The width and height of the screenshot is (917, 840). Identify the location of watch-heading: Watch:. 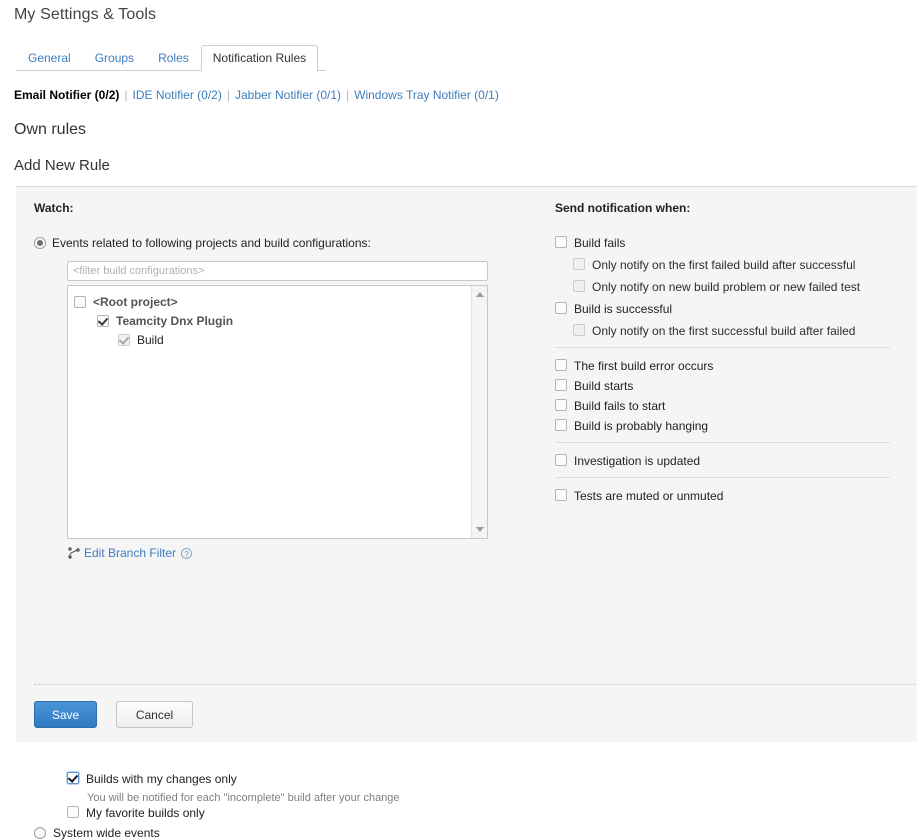
(54, 208).